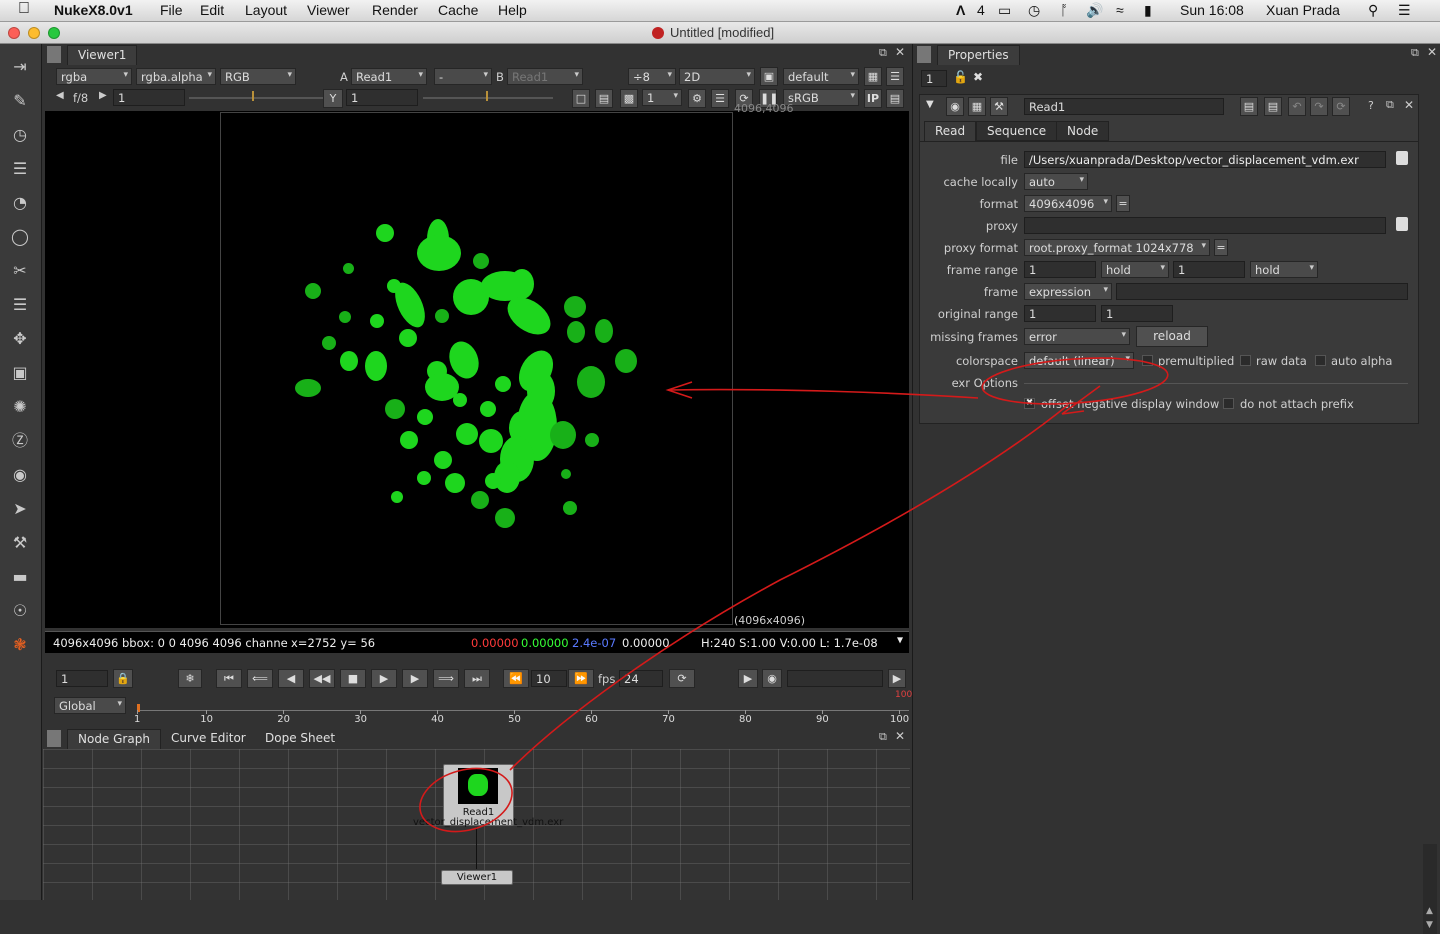  What do you see at coordinates (258, 76) in the screenshot?
I see `display-channels-select: RGB` at bounding box center [258, 76].